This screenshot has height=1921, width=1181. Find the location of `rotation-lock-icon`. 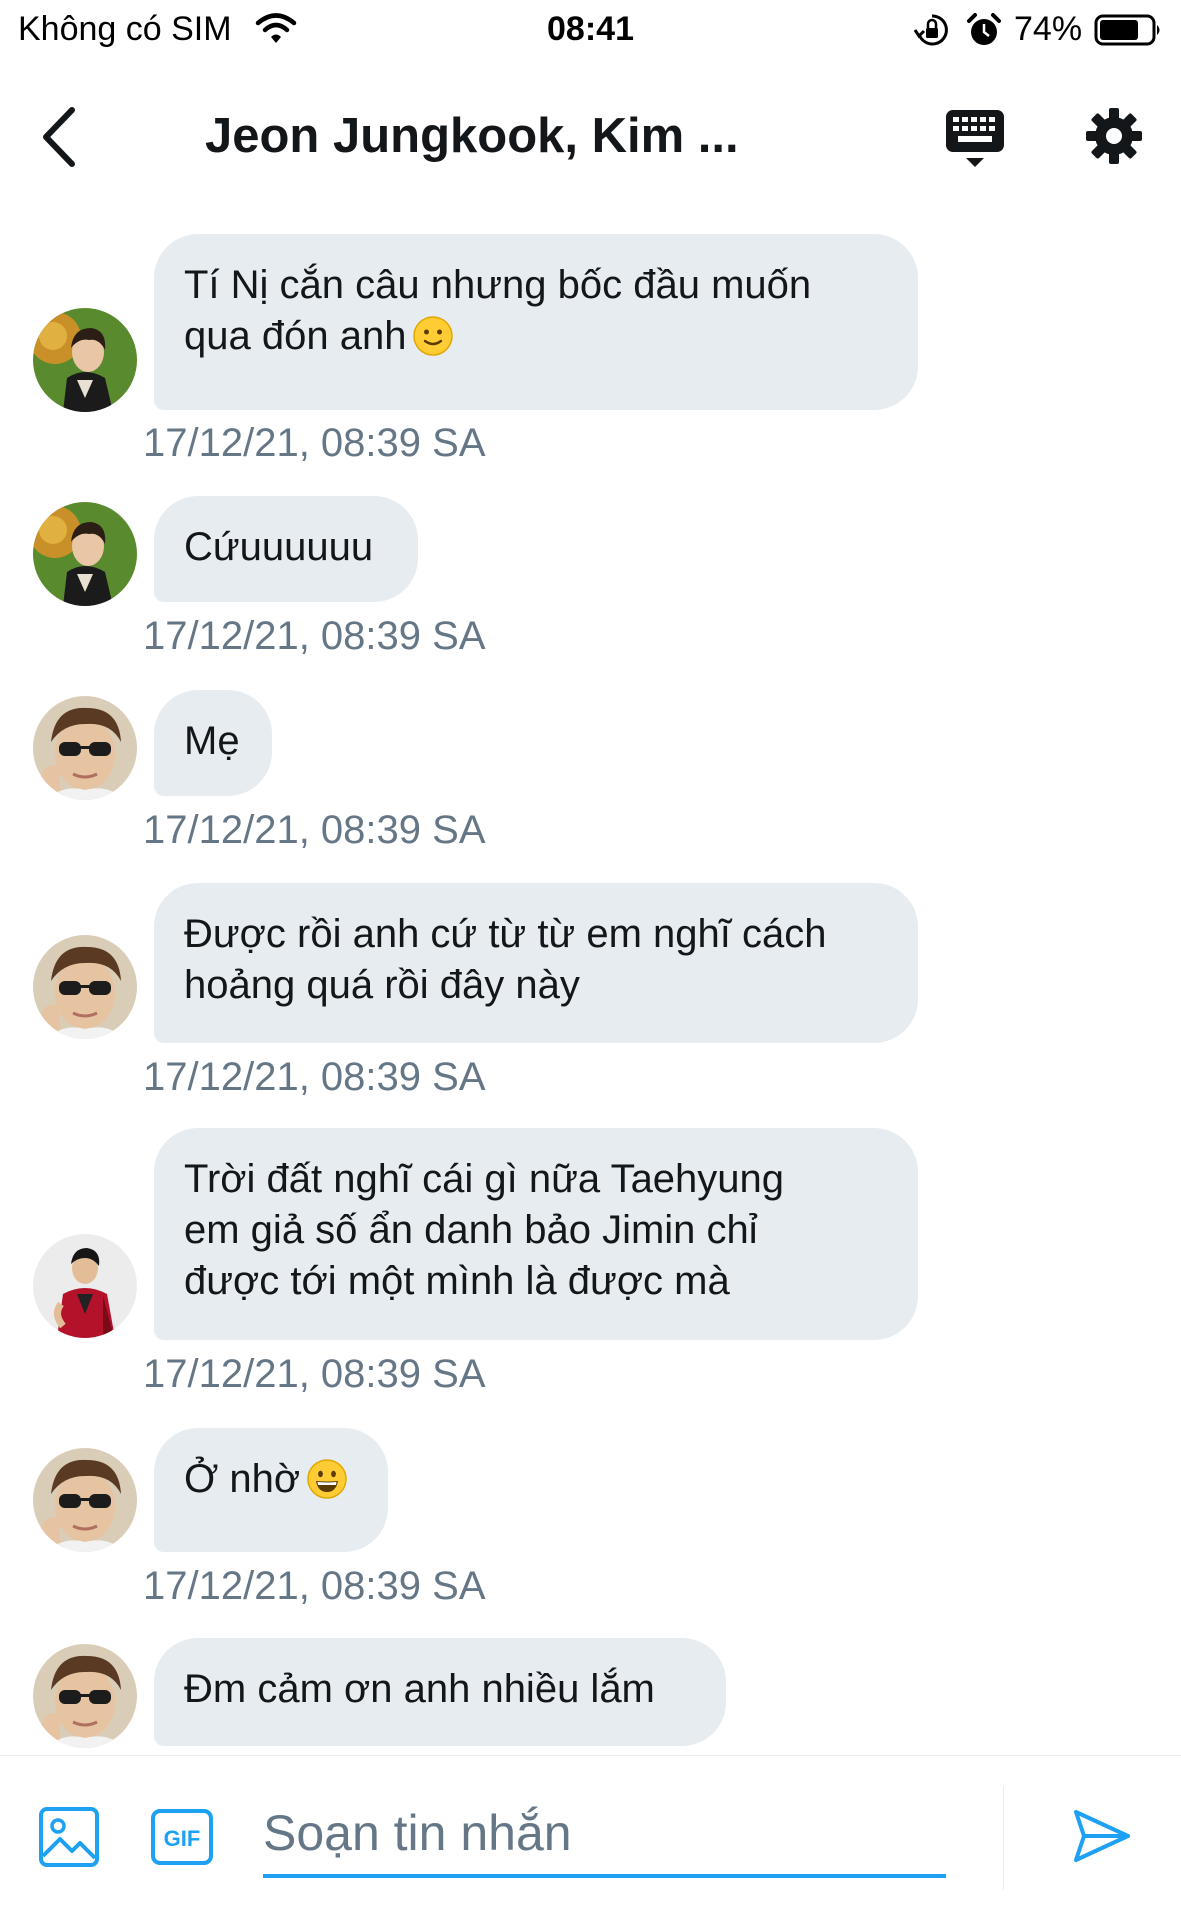

rotation-lock-icon is located at coordinates (931, 30).